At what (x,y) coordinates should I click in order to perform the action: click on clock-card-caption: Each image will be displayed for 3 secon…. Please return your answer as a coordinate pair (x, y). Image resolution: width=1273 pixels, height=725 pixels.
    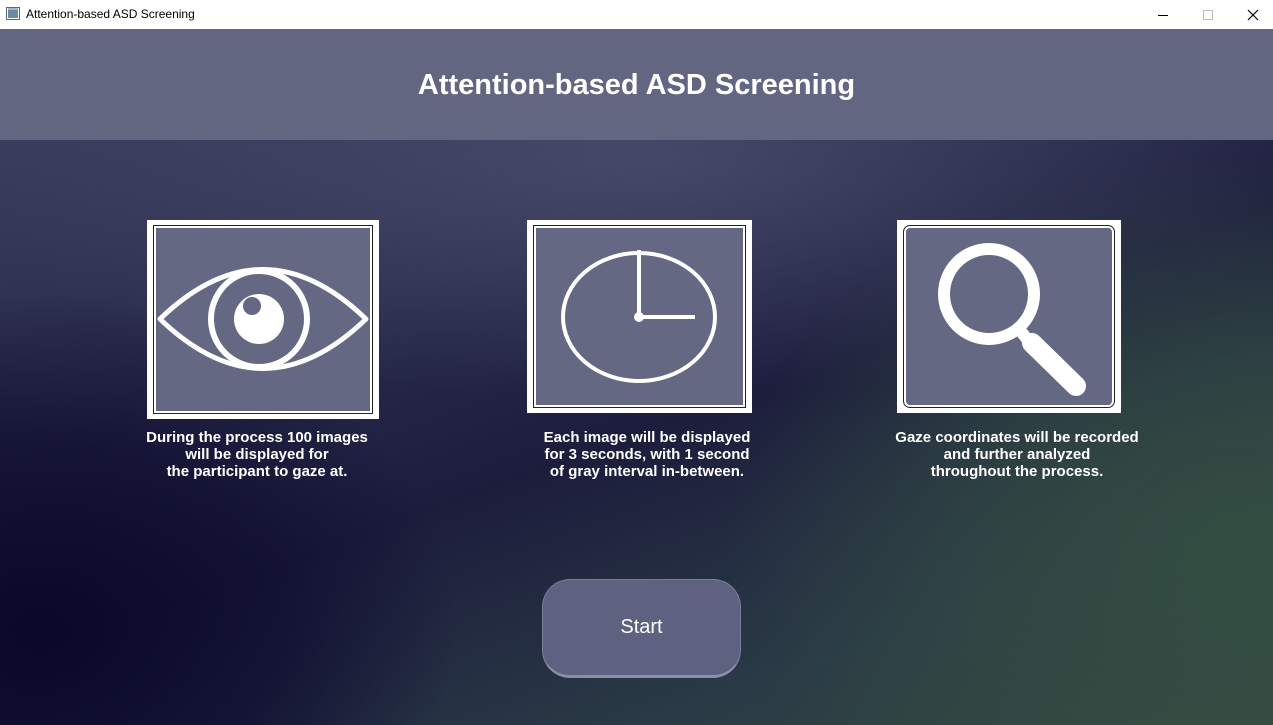
    Looking at the image, I should click on (647, 454).